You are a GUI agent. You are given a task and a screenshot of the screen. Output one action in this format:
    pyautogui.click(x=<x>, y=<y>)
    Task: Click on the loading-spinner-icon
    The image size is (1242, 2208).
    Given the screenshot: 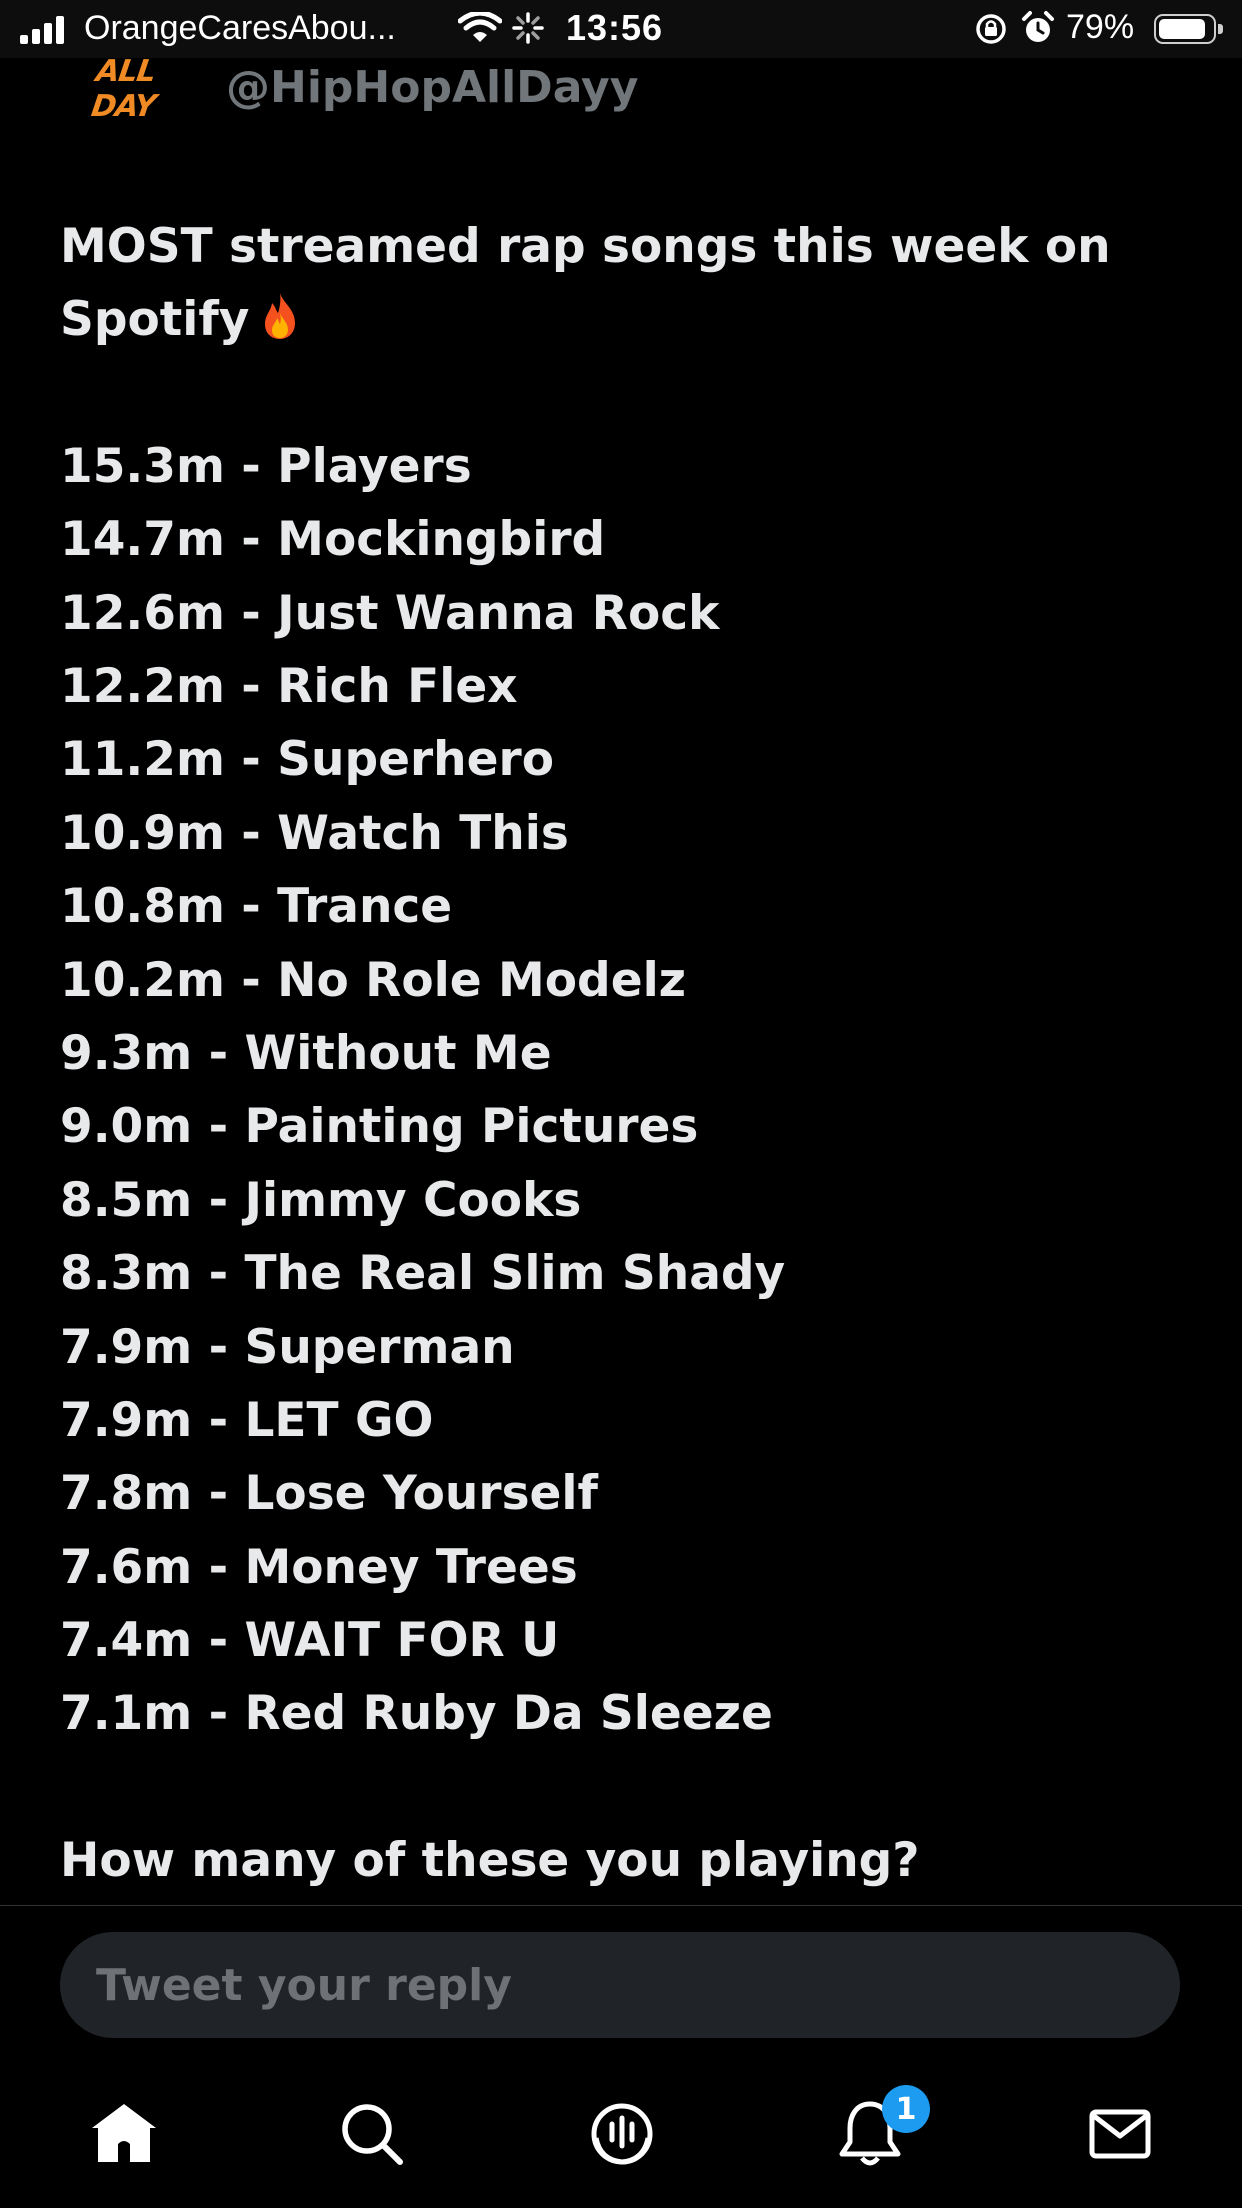 What is the action you would take?
    pyautogui.click(x=528, y=28)
    